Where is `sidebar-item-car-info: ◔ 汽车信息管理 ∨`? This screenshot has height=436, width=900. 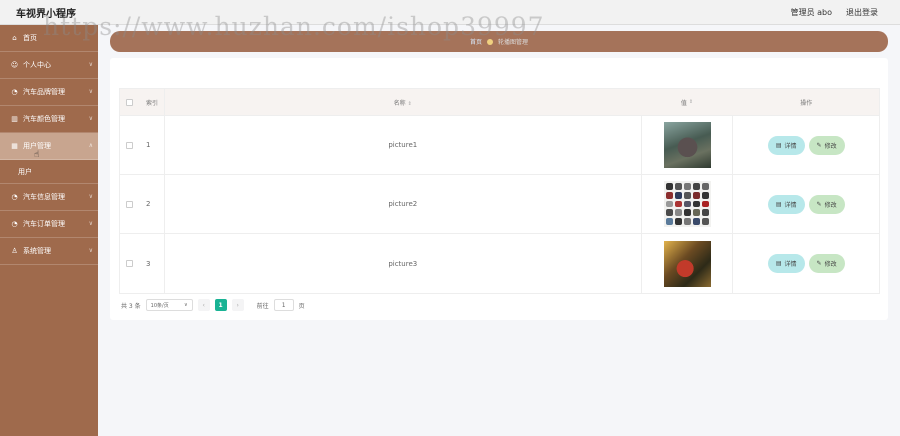 sidebar-item-car-info: ◔ 汽车信息管理 ∨ is located at coordinates (49, 197).